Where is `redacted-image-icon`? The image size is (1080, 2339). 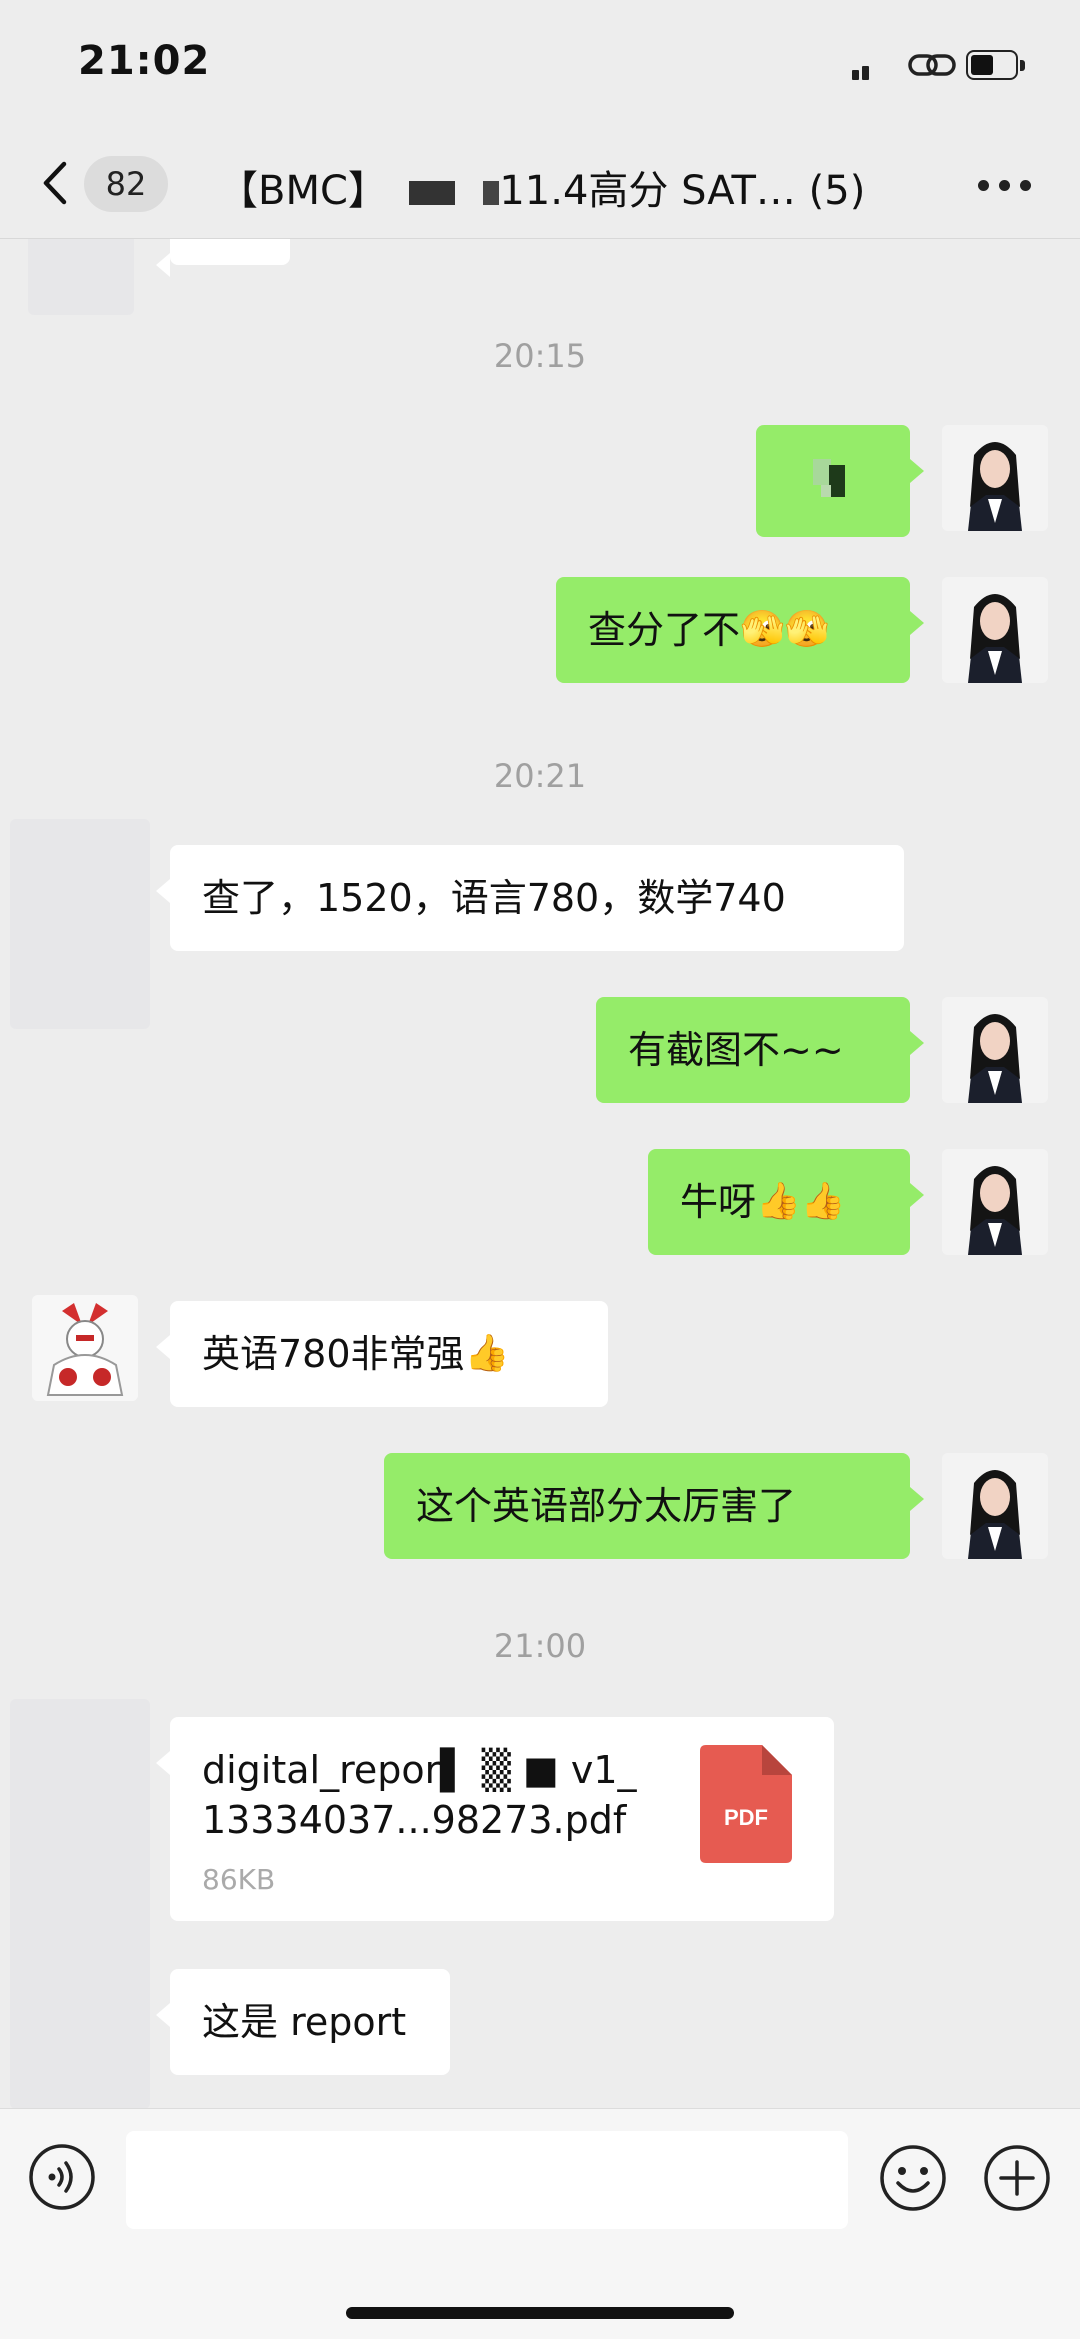
redacted-image-icon is located at coordinates (829, 478).